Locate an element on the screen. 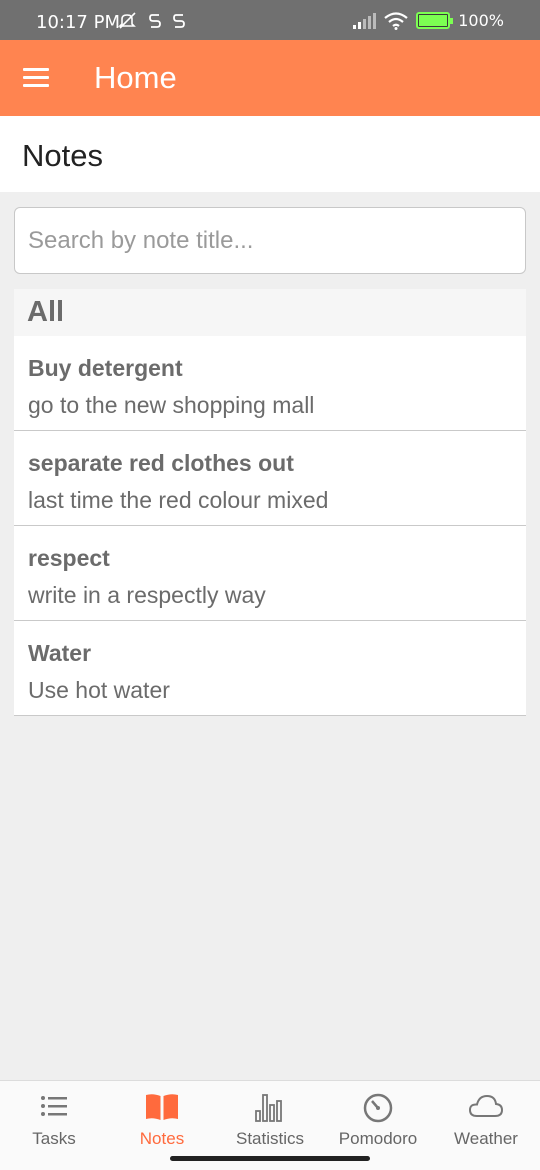 This screenshot has width=540, height=1170. hamburger-menu-icon is located at coordinates (36, 78).